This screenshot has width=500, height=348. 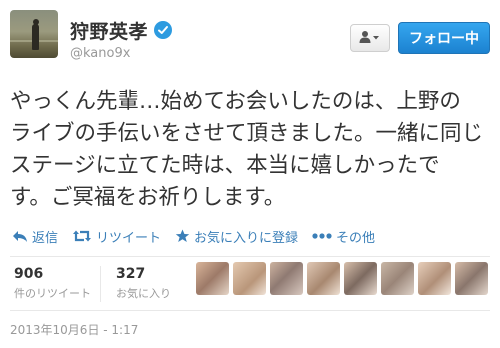 What do you see at coordinates (52, 283) in the screenshot?
I see `retweet-stat: 906 件のリツイート` at bounding box center [52, 283].